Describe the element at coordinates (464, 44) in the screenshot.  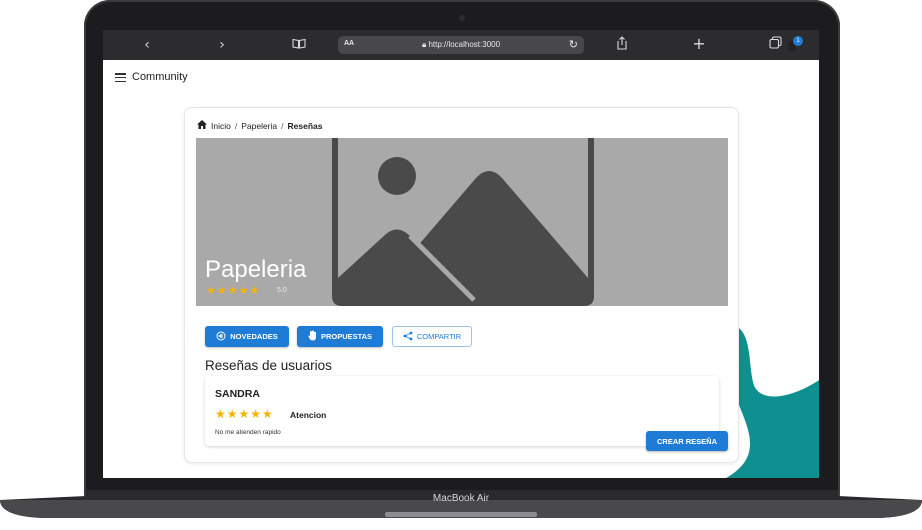
I see `url-text: http://localhost:3000` at that location.